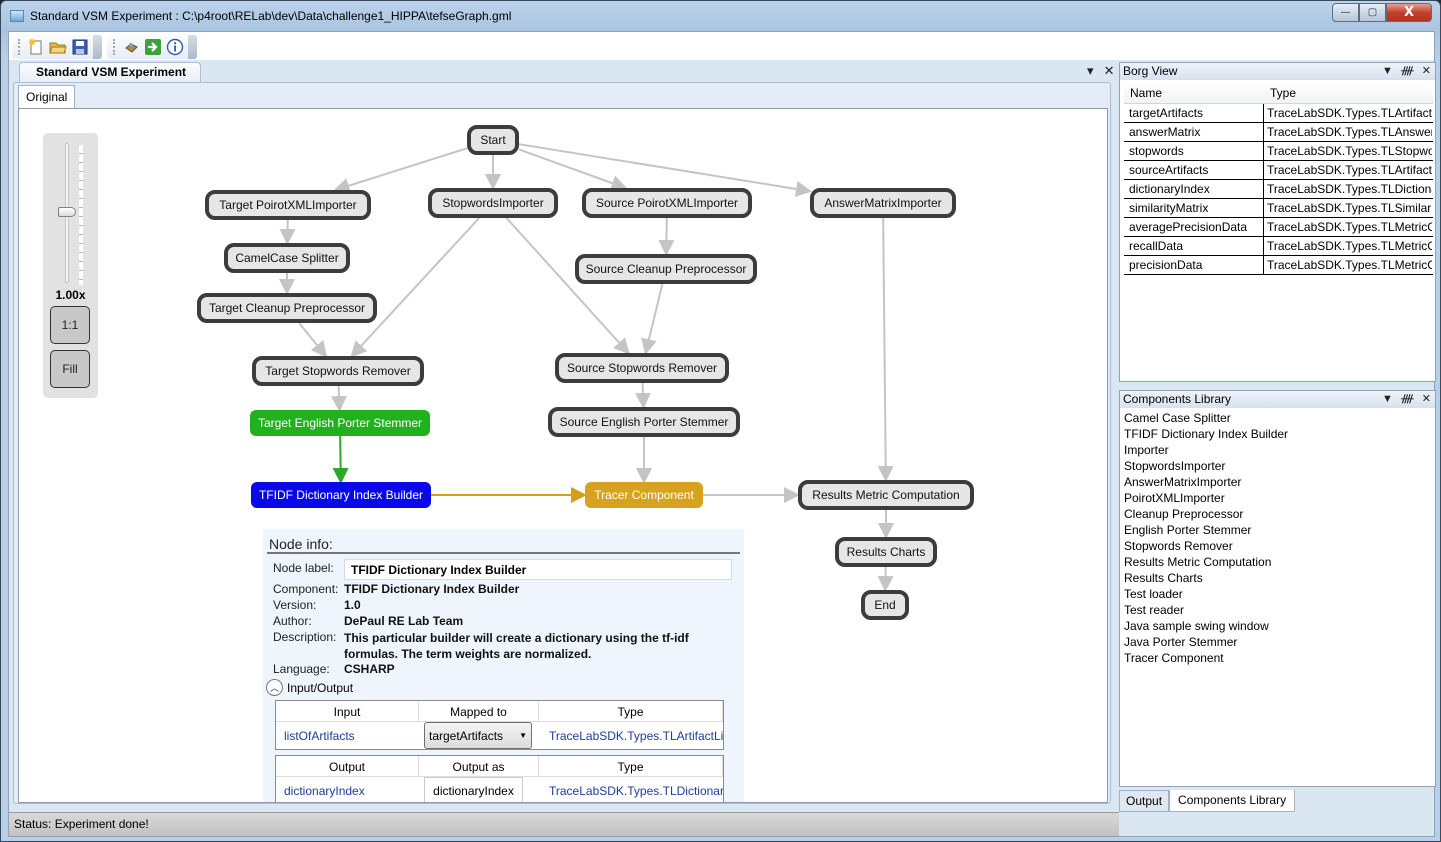  I want to click on select-value: targetArtifacts, so click(466, 735).